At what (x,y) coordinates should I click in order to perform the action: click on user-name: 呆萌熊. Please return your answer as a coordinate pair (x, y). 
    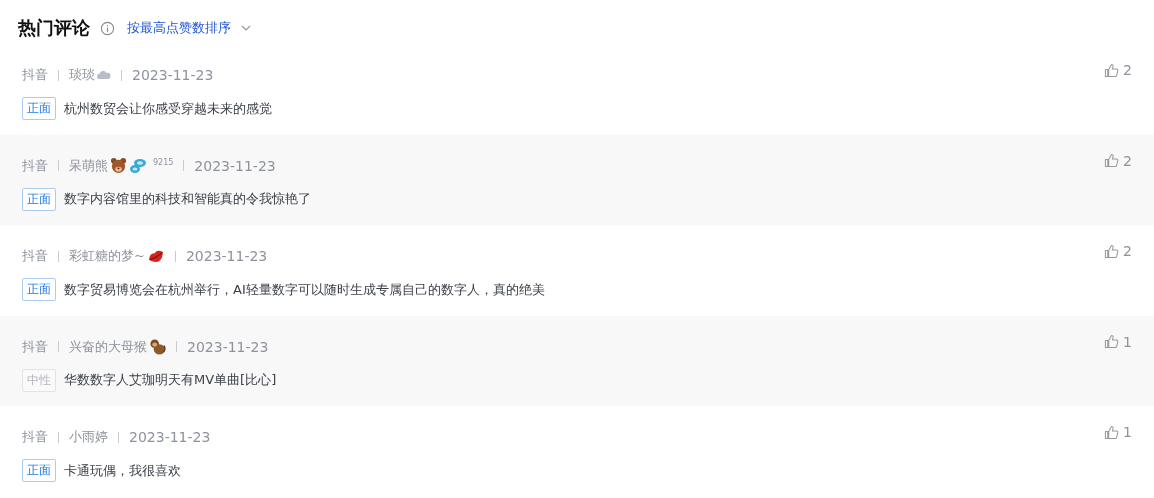
    Looking at the image, I should click on (88, 165).